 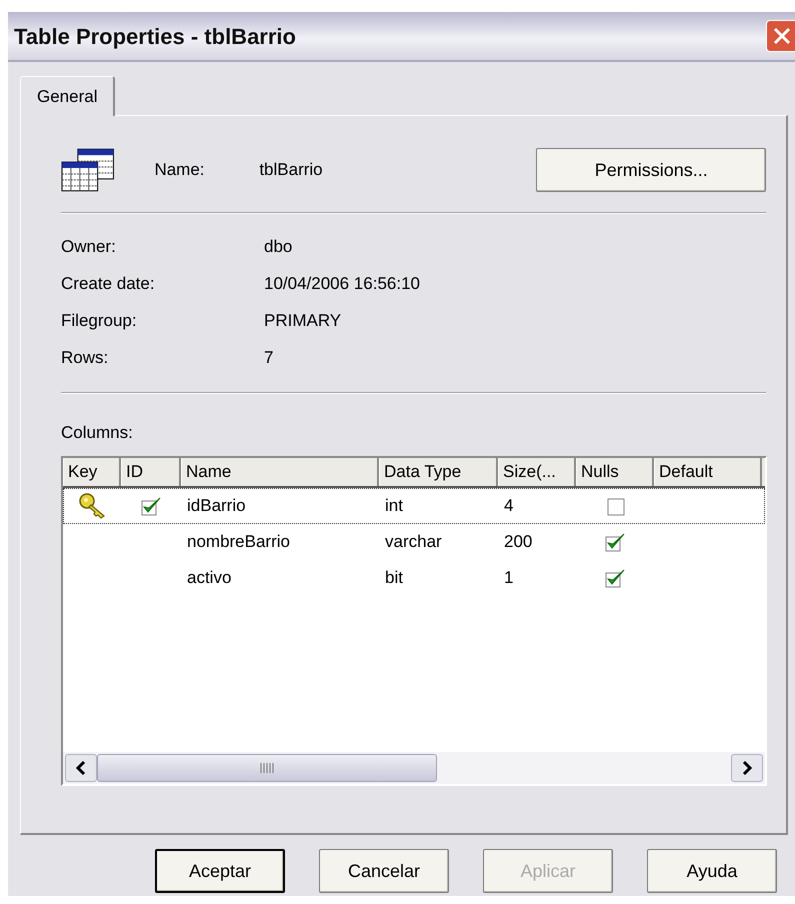 What do you see at coordinates (509, 505) in the screenshot?
I see `table-cell: 4` at bounding box center [509, 505].